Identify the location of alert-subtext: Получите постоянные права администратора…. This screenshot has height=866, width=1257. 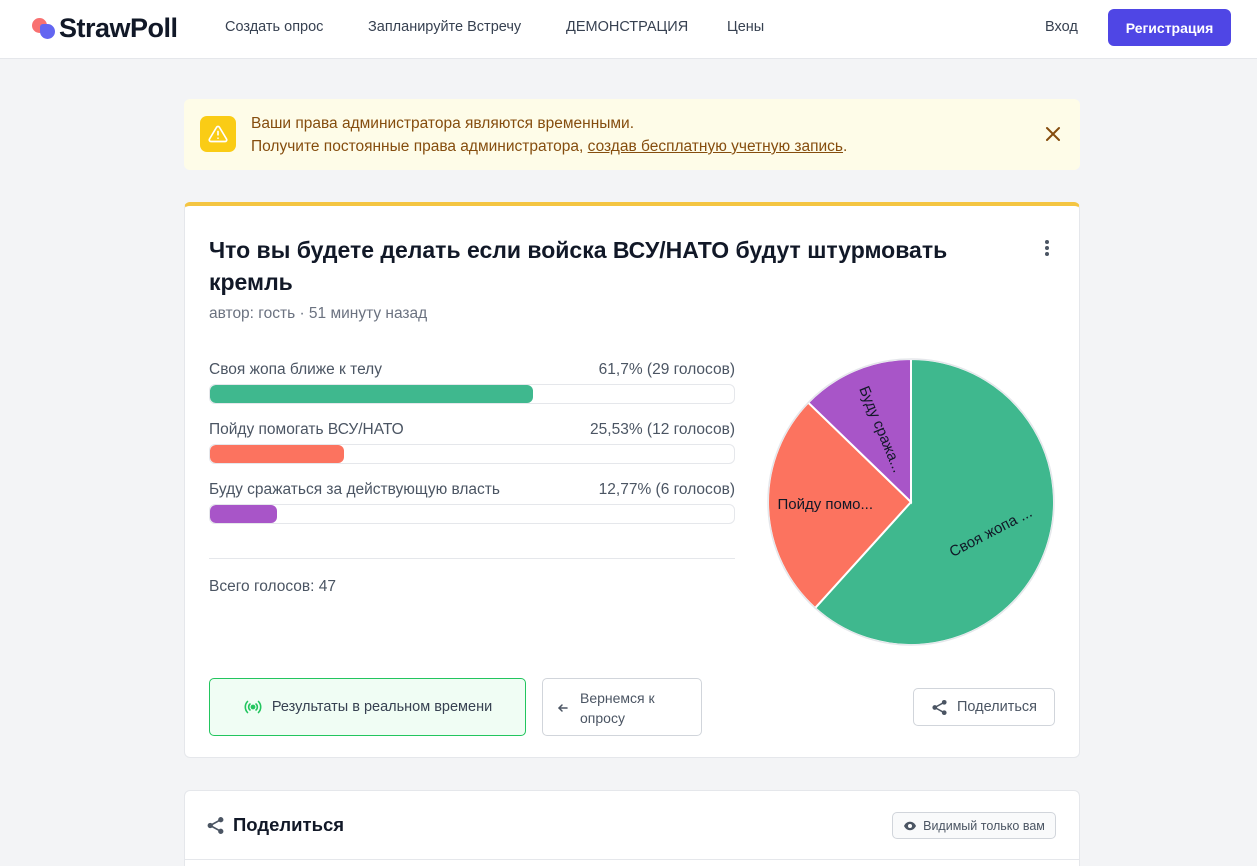
(549, 147).